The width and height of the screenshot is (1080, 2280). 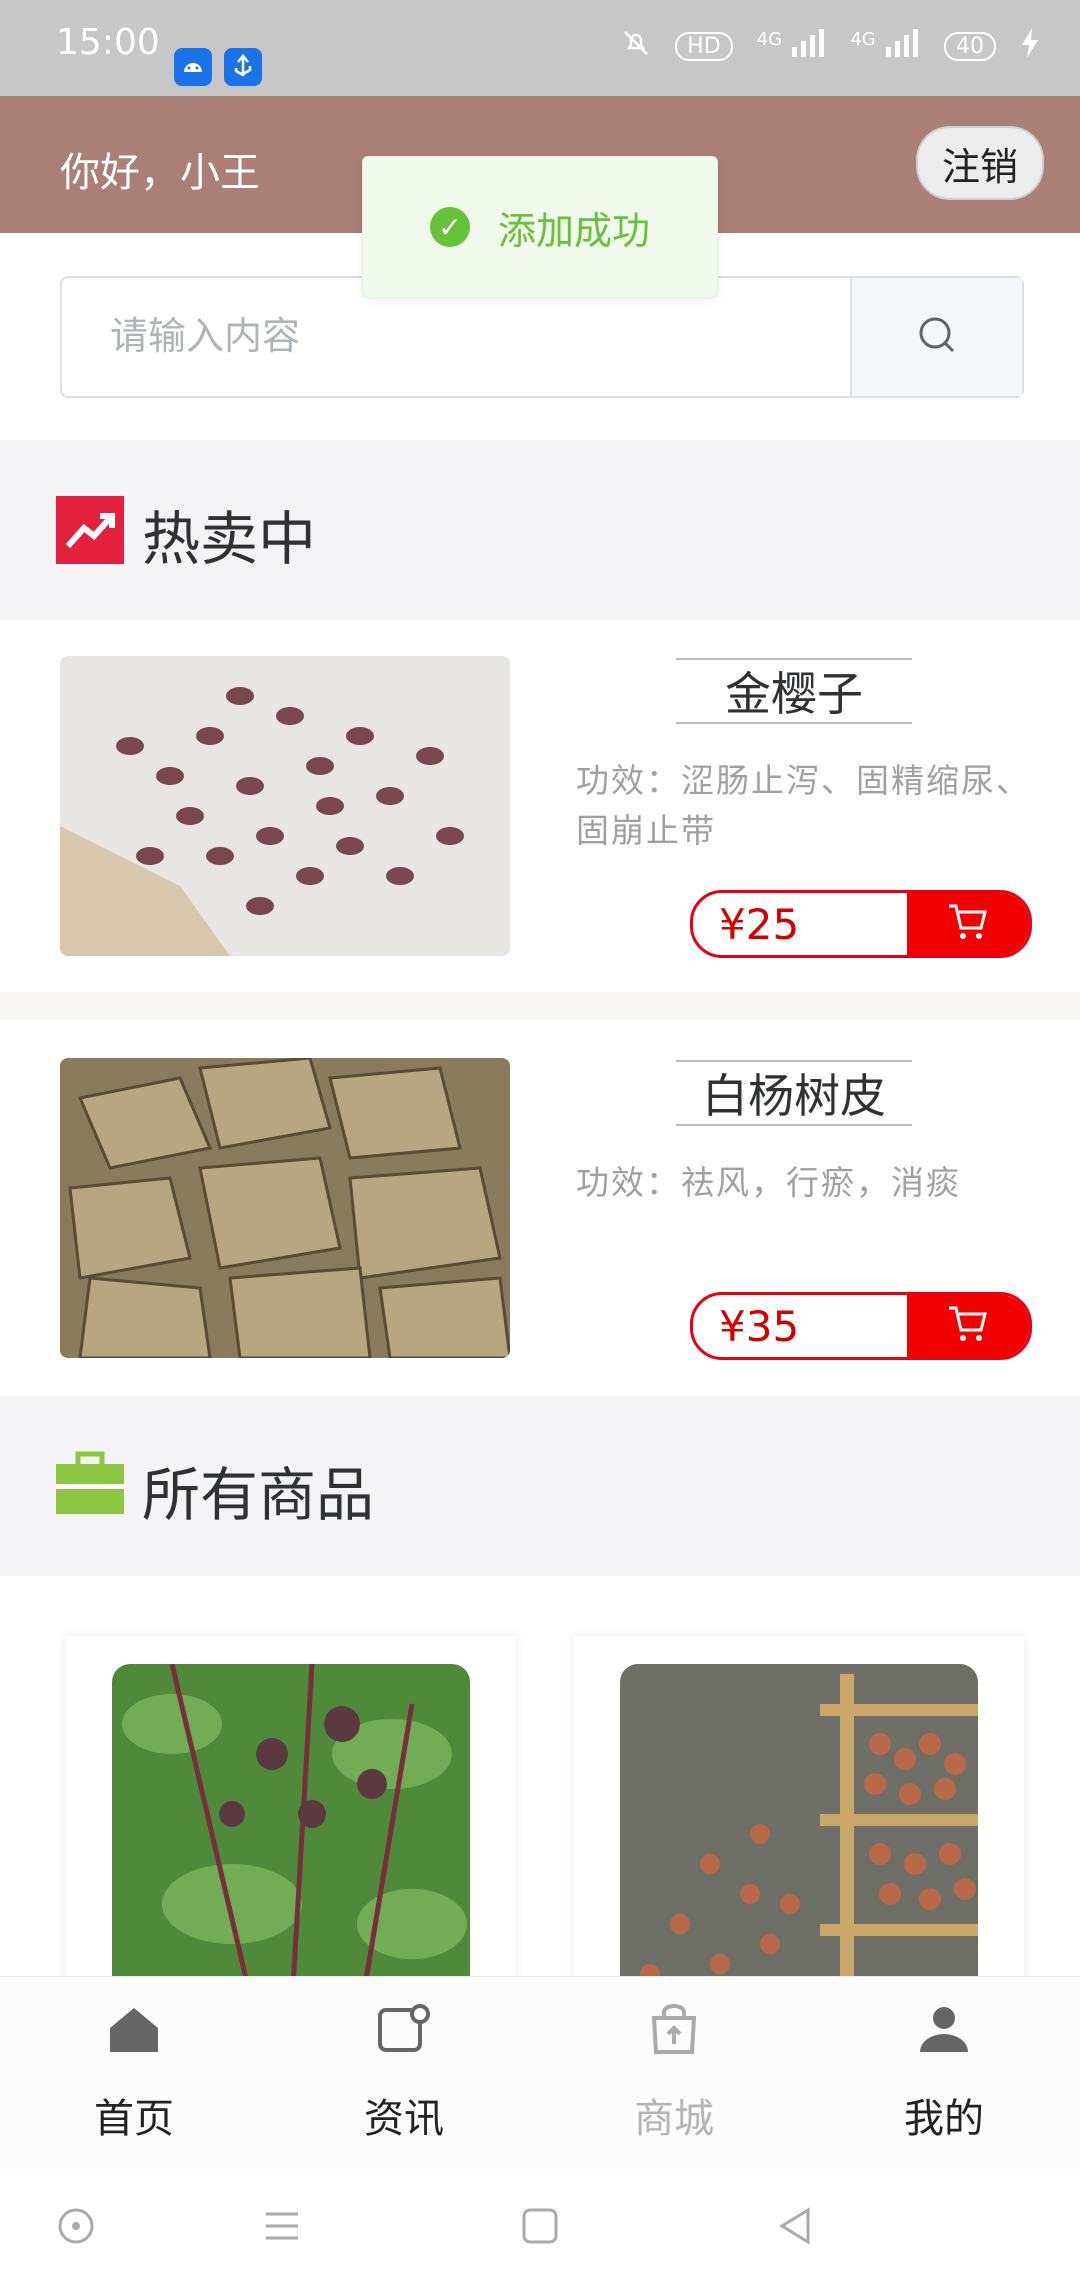 I want to click on back-button, so click(x=796, y=2226).